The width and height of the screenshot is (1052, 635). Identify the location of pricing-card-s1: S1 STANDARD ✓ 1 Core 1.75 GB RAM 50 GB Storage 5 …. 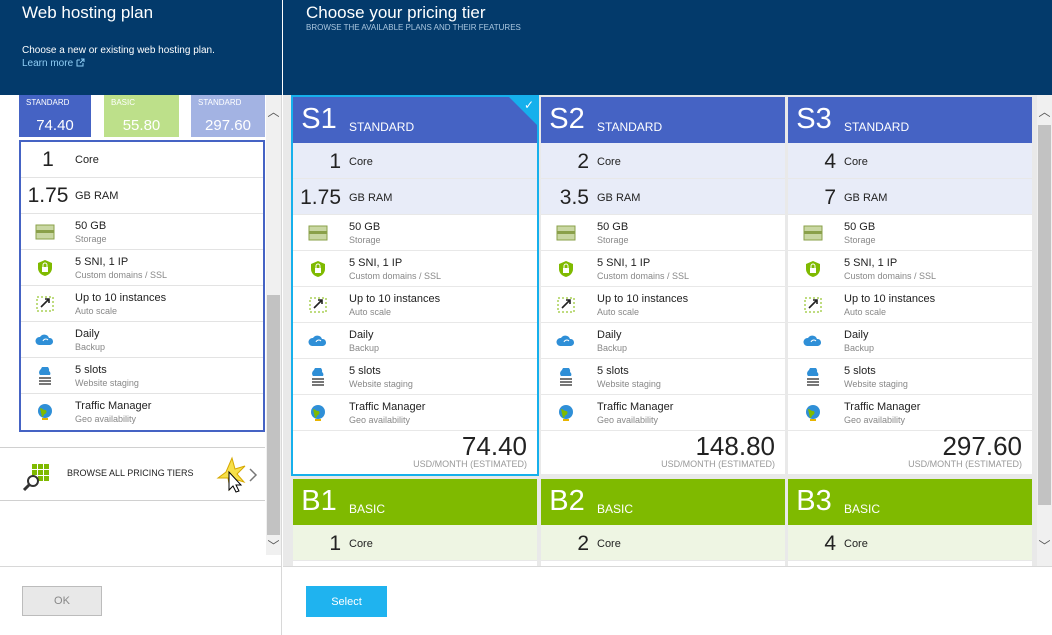
(415, 285).